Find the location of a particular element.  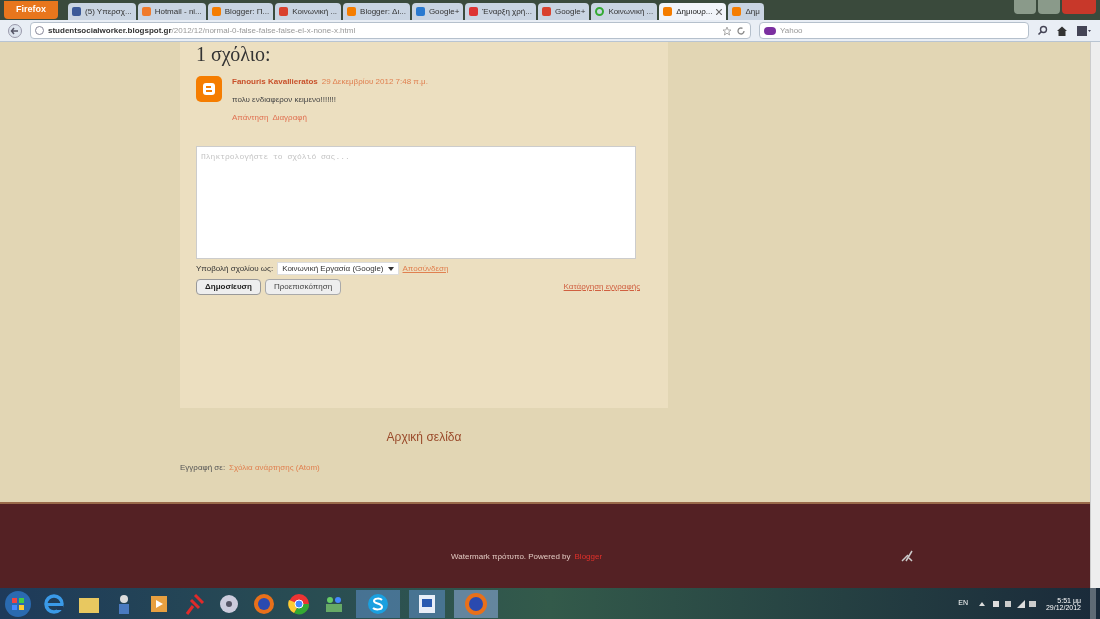

bookmarks-icon is located at coordinates (1084, 30).